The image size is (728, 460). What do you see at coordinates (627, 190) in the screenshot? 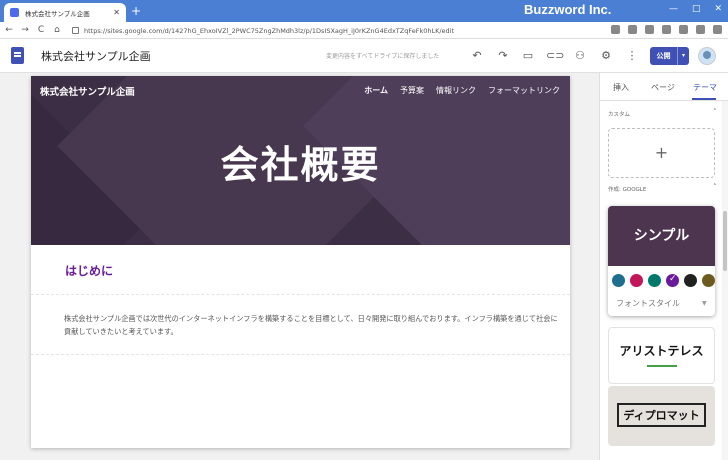
I see `google-section-label: 作成: GOOGLE` at bounding box center [627, 190].